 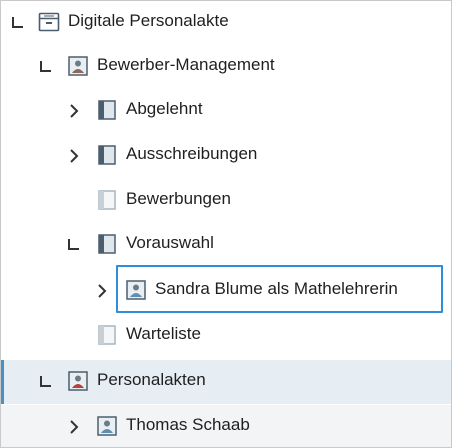 What do you see at coordinates (226, 382) in the screenshot?
I see `tree-item-personalakten: Personalakten` at bounding box center [226, 382].